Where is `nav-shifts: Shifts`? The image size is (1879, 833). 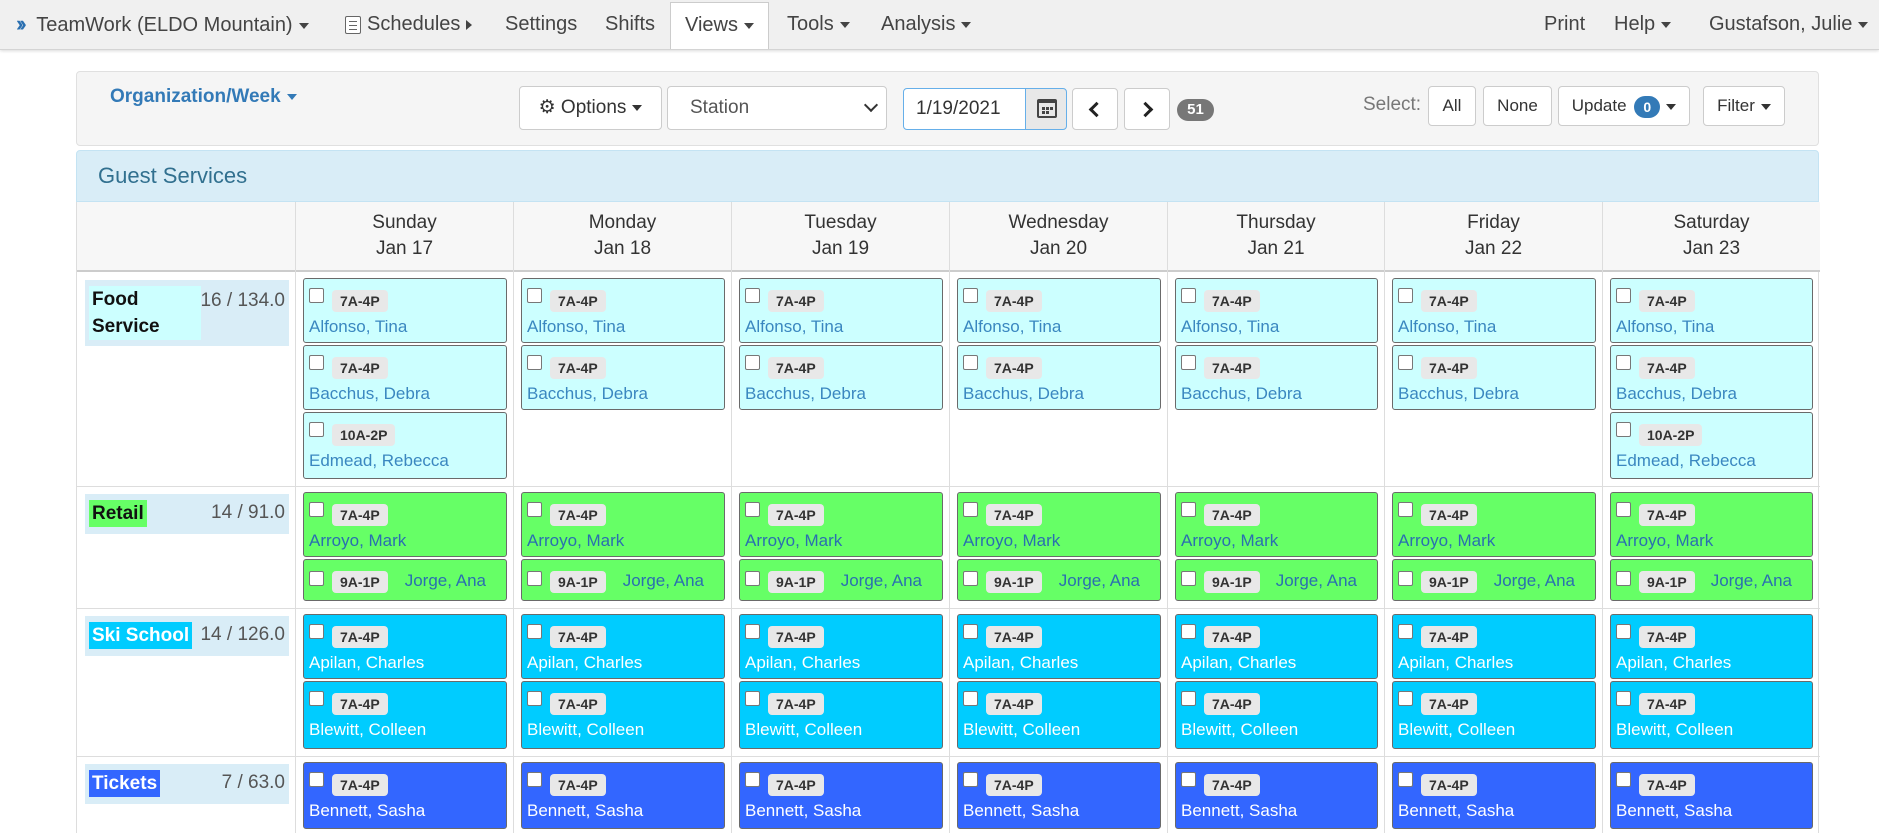
nav-shifts: Shifts is located at coordinates (630, 24).